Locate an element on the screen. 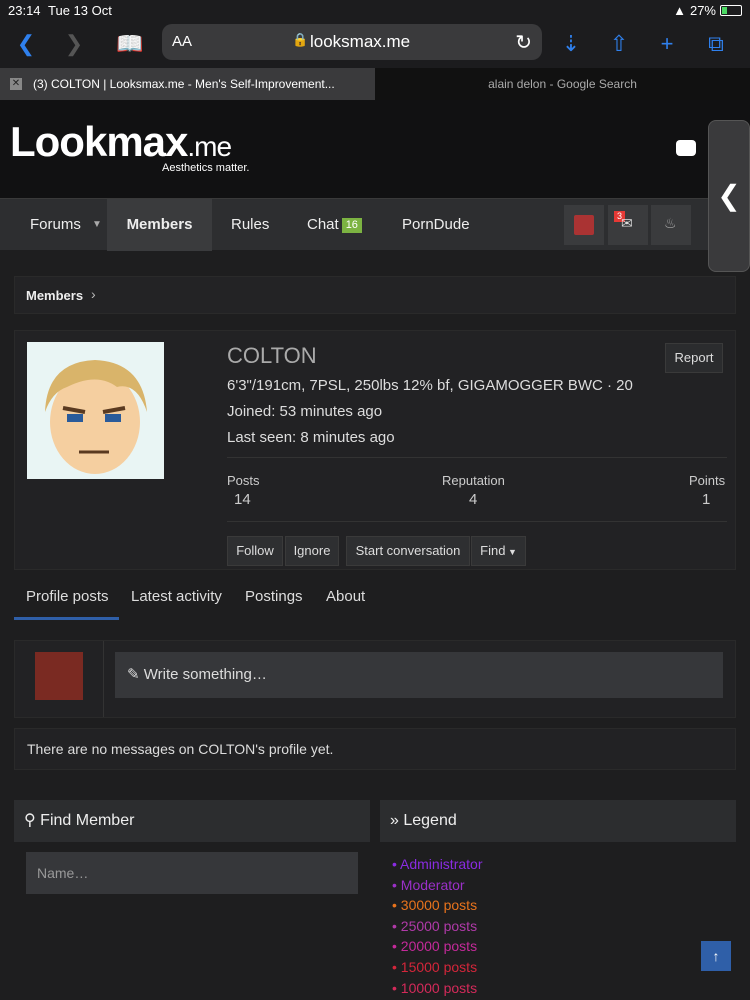 The width and height of the screenshot is (750, 1000). stat-points-label: Points is located at coordinates (707, 480).